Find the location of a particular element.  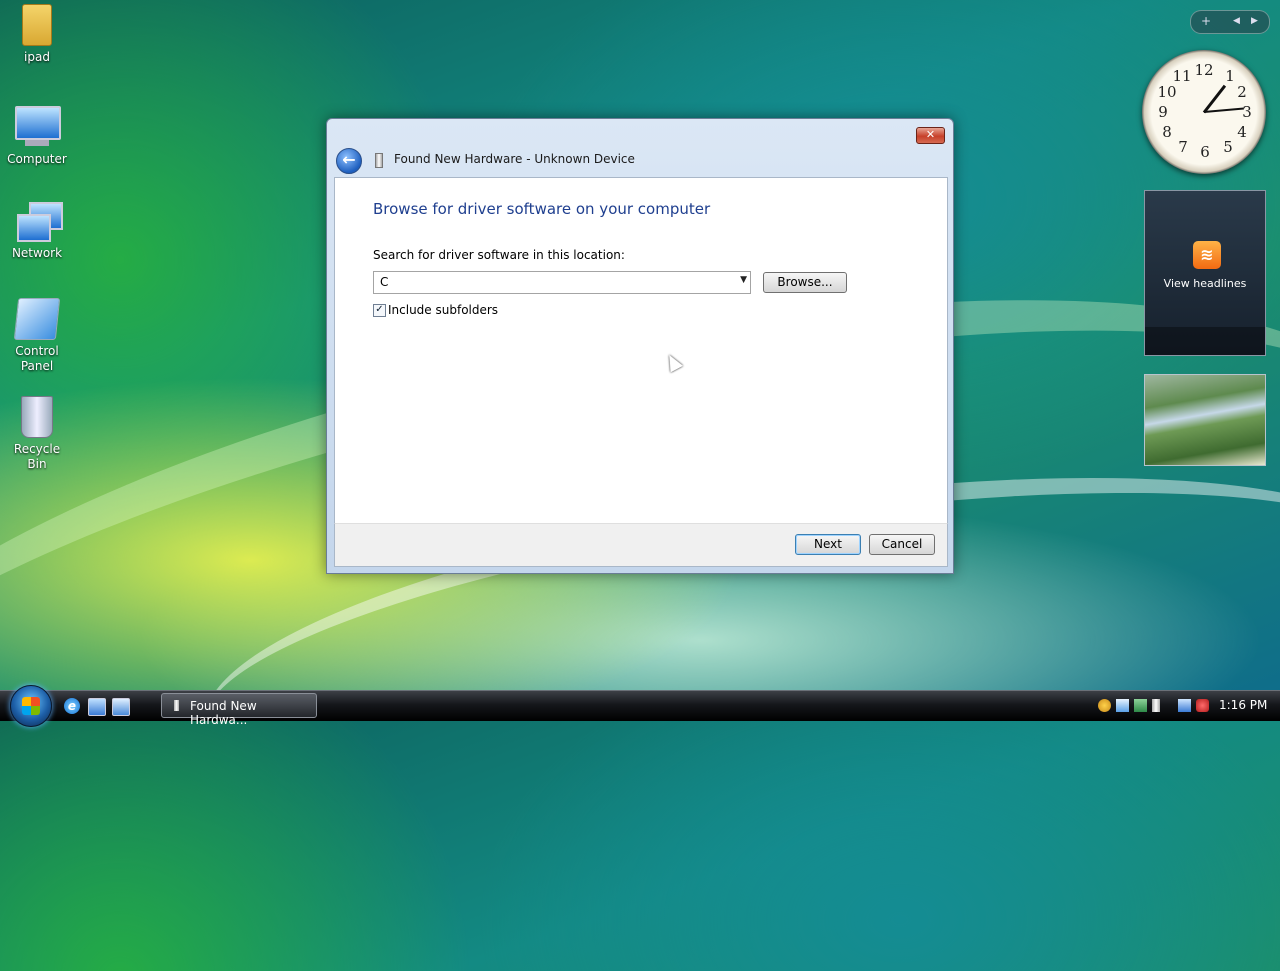

desktop-icon-label: Recycle Bin is located at coordinates (37, 456).